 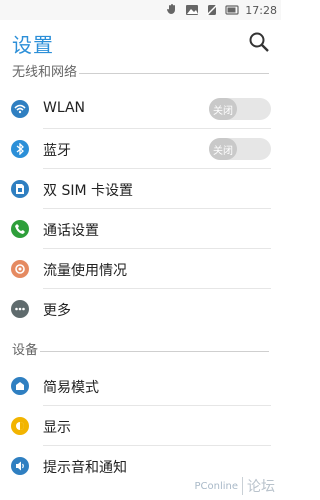 I want to click on setting-label: 提示音和通知, so click(x=85, y=468).